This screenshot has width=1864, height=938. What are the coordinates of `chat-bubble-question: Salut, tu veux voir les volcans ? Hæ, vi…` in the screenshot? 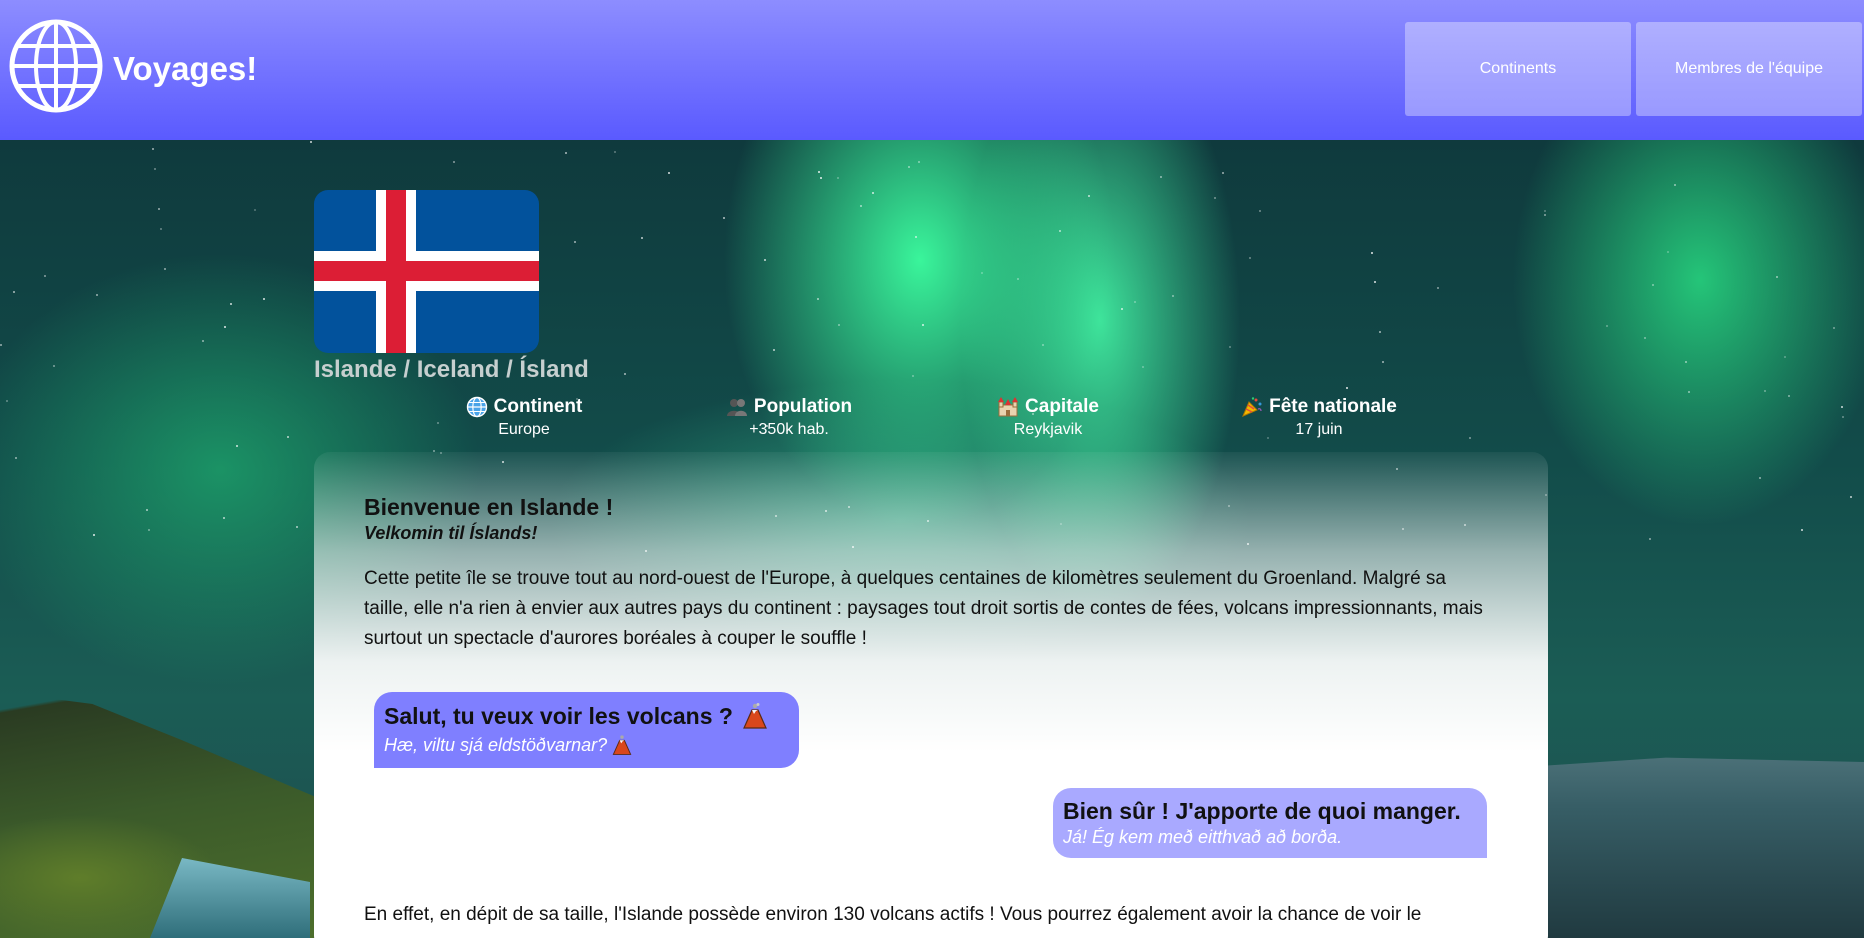 It's located at (586, 730).